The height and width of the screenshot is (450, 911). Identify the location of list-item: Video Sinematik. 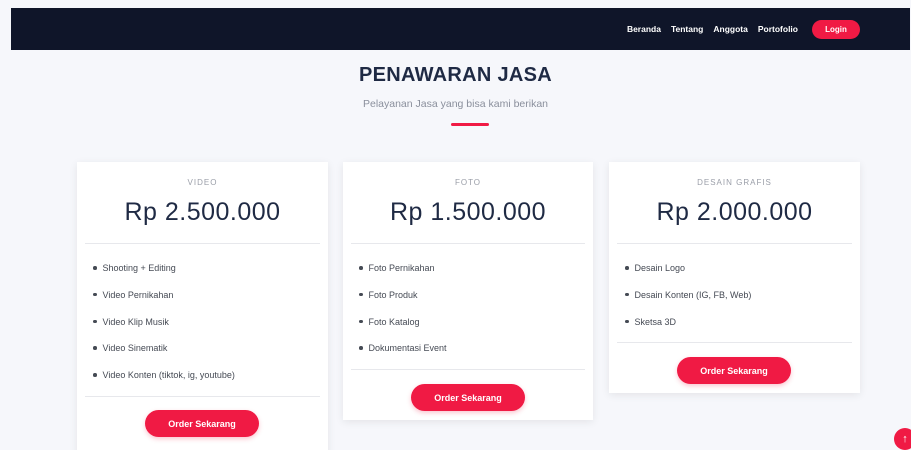
(164, 355).